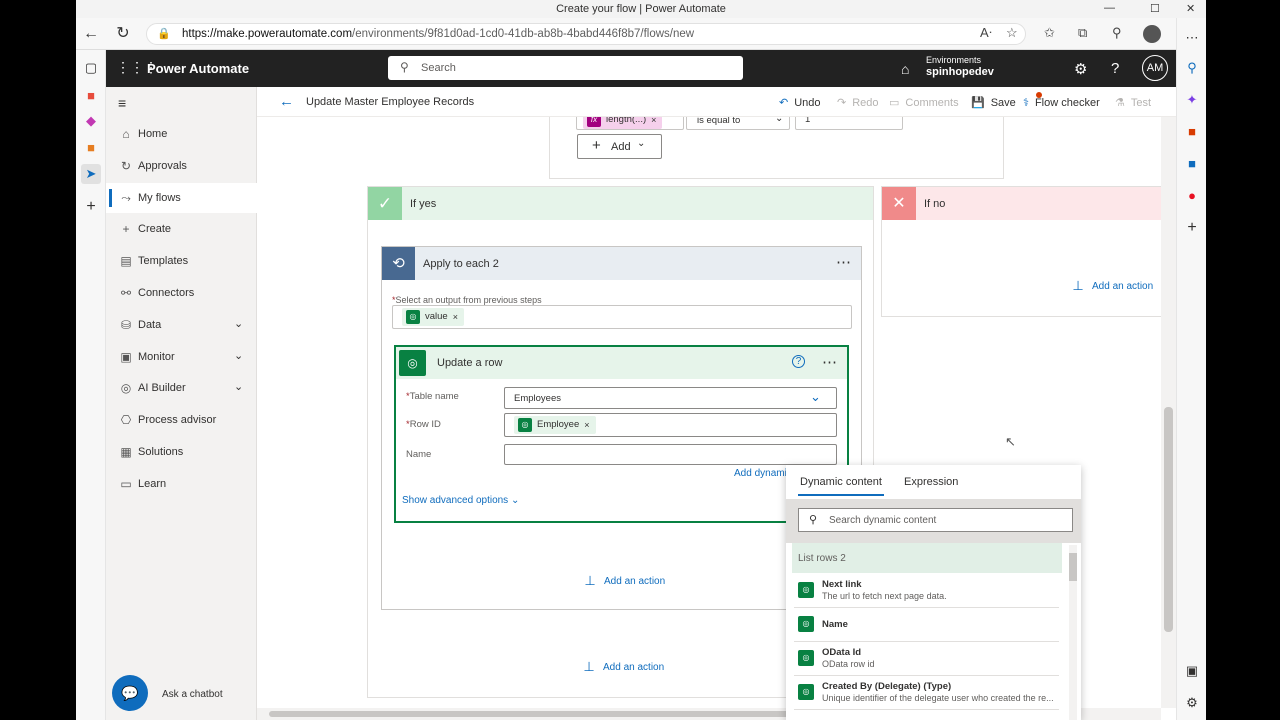 The height and width of the screenshot is (720, 1280). What do you see at coordinates (1192, 164) in the screenshot?
I see `outlook-icon: ■` at bounding box center [1192, 164].